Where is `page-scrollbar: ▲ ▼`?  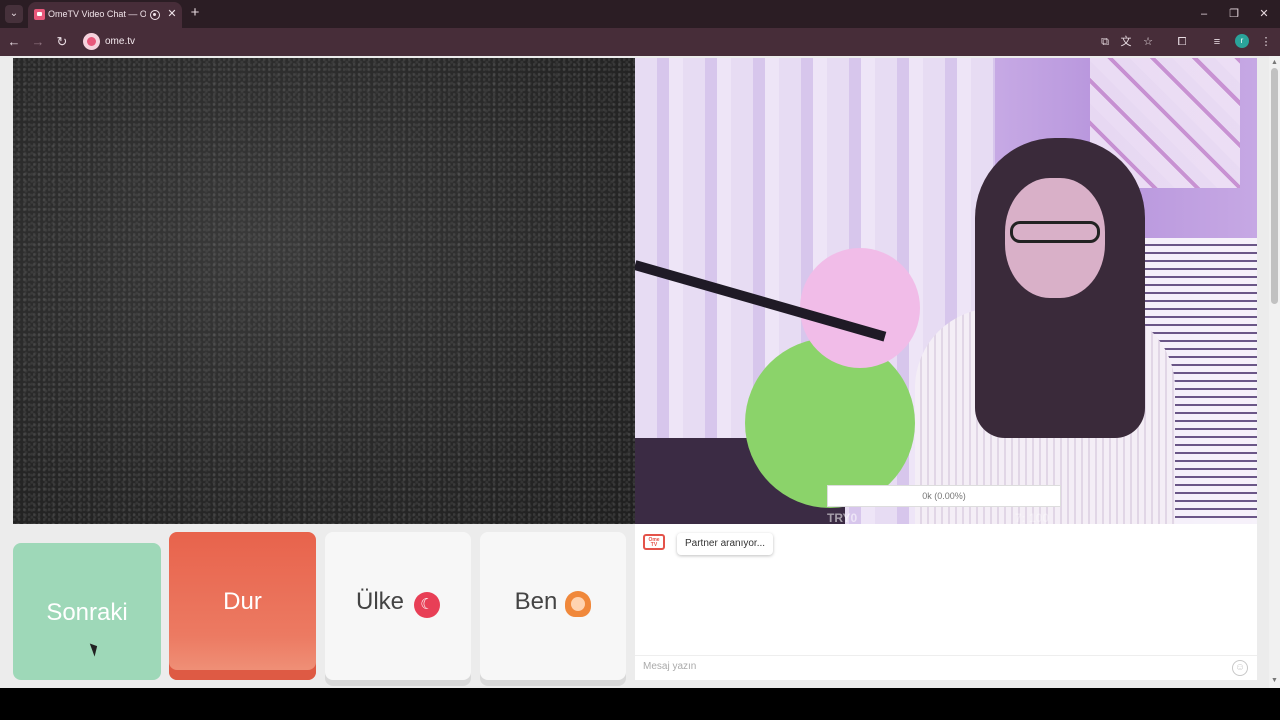 page-scrollbar: ▲ ▼ is located at coordinates (1274, 372).